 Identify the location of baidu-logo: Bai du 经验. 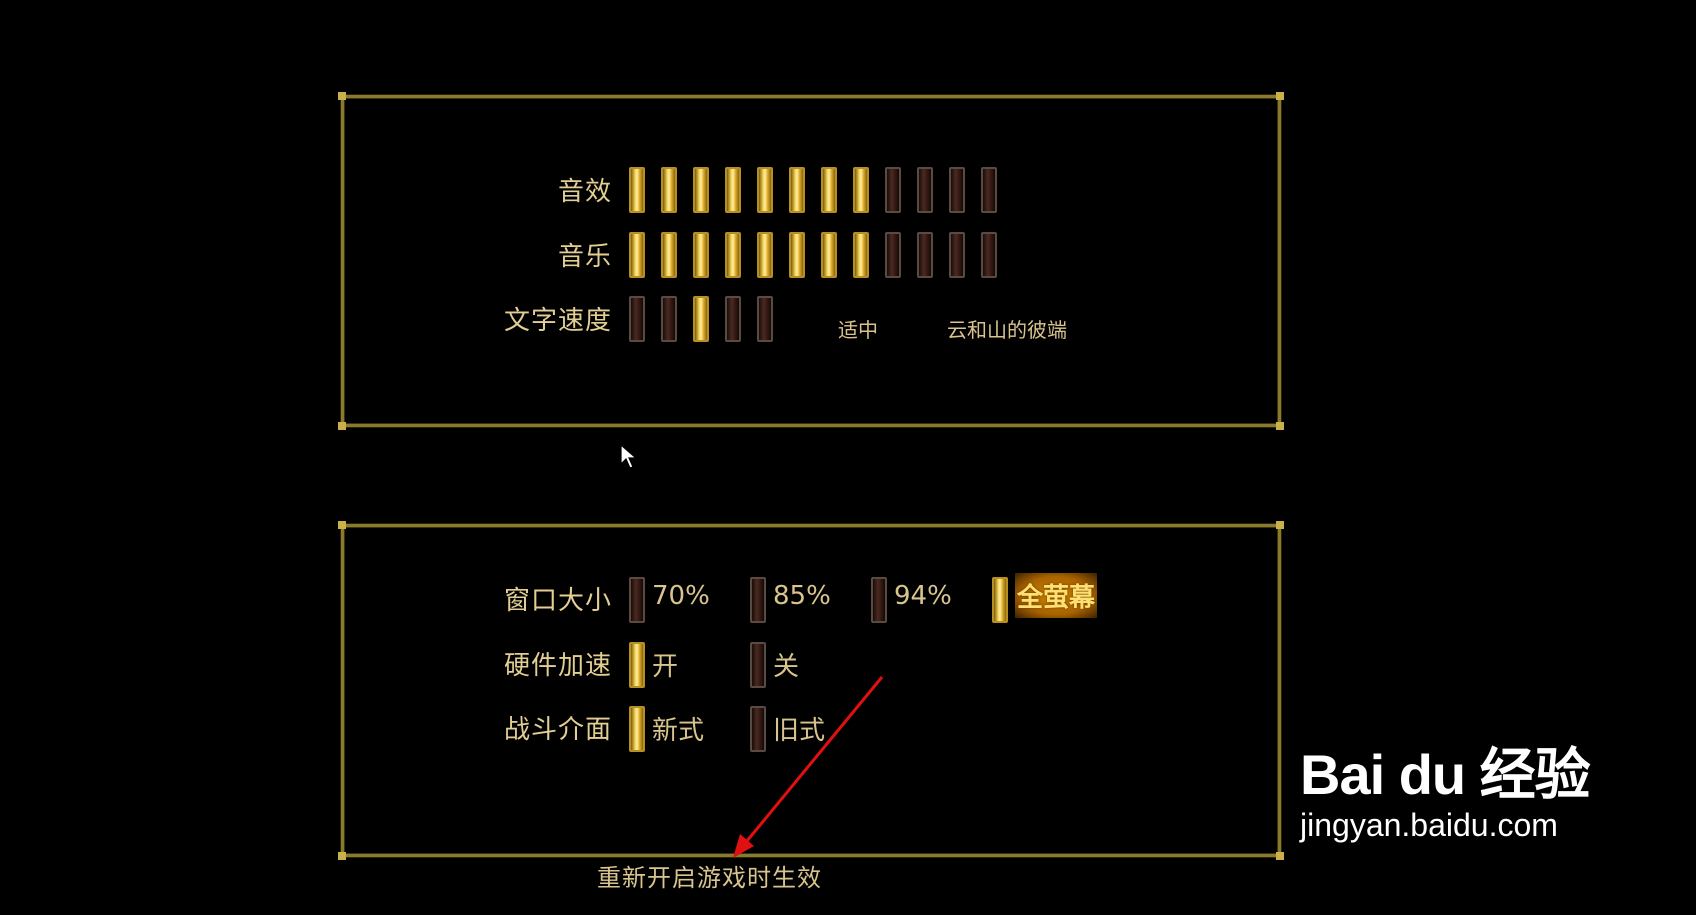
(1445, 774).